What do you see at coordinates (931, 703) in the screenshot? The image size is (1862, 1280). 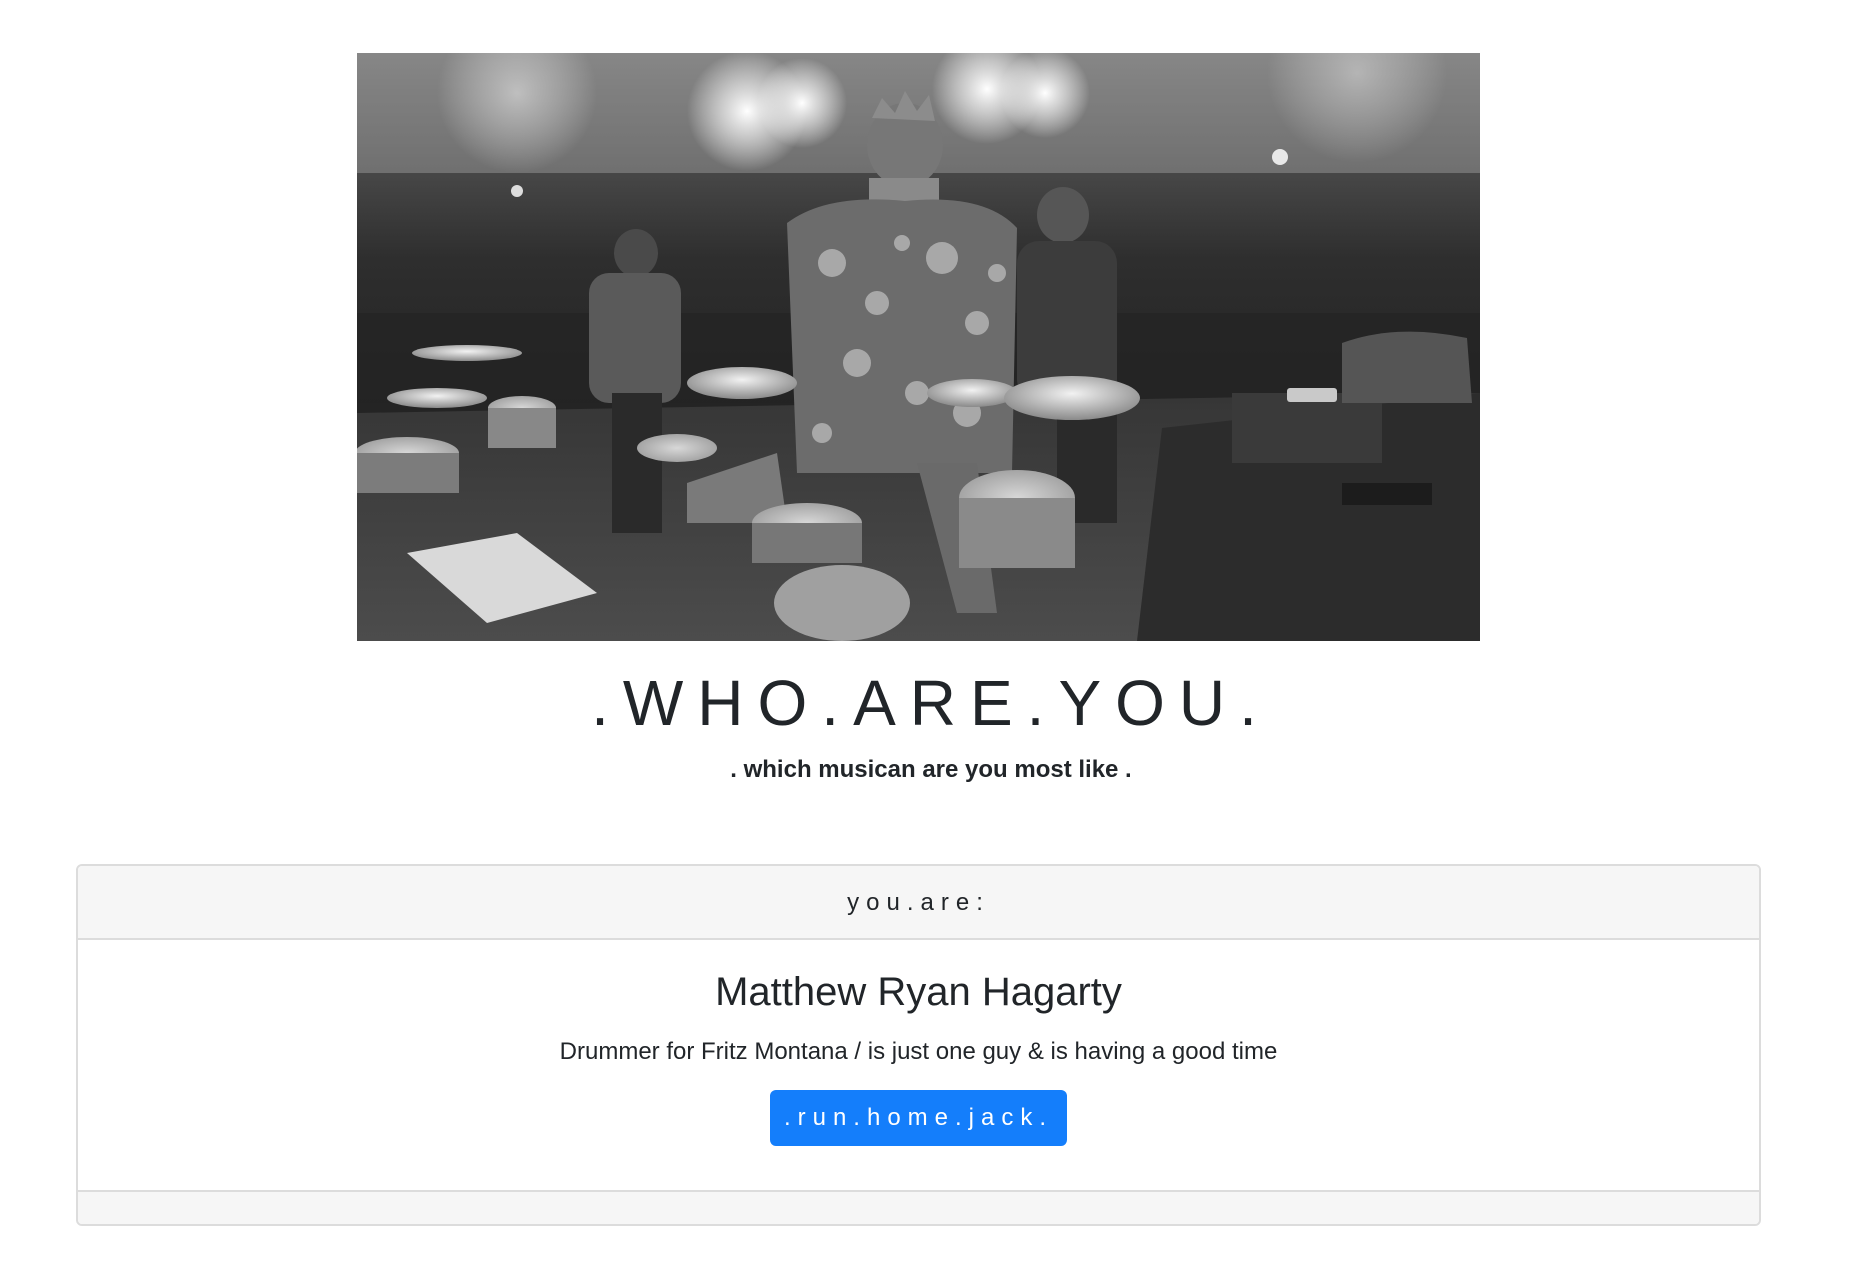 I see `page-title: .WHO.ARE.YOU.` at bounding box center [931, 703].